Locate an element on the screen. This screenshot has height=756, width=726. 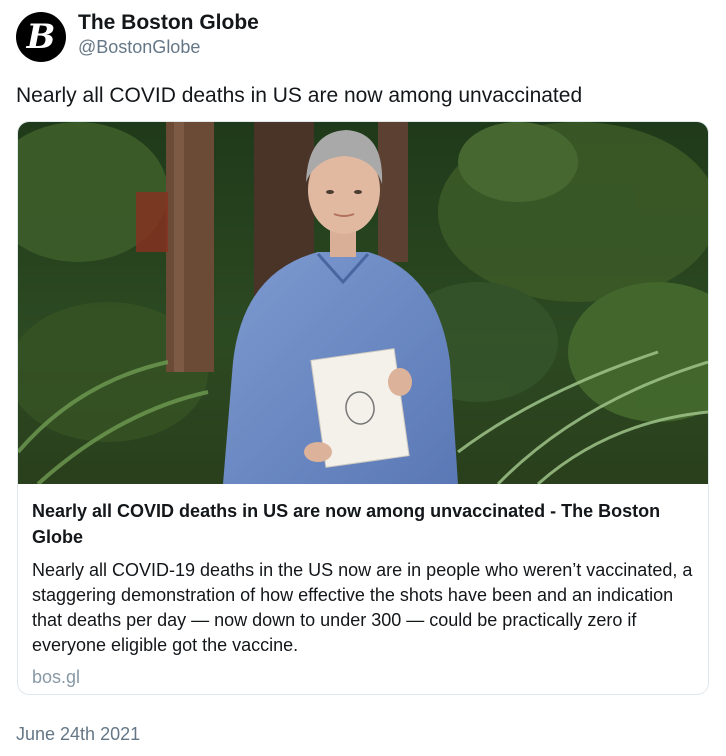
avatar: B is located at coordinates (41, 37).